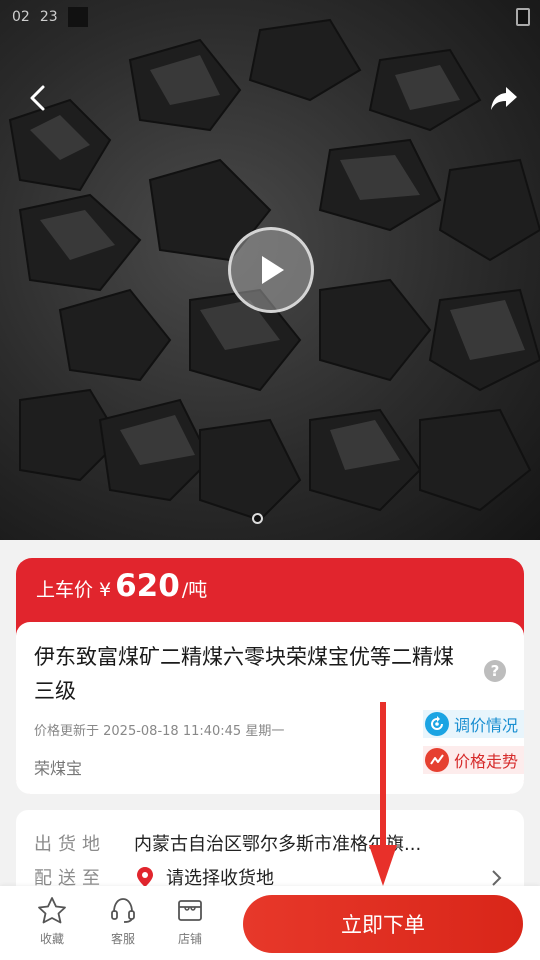 Image resolution: width=540 pixels, height=960 pixels. What do you see at coordinates (70, 844) in the screenshot?
I see `origin-label: 出货地` at bounding box center [70, 844].